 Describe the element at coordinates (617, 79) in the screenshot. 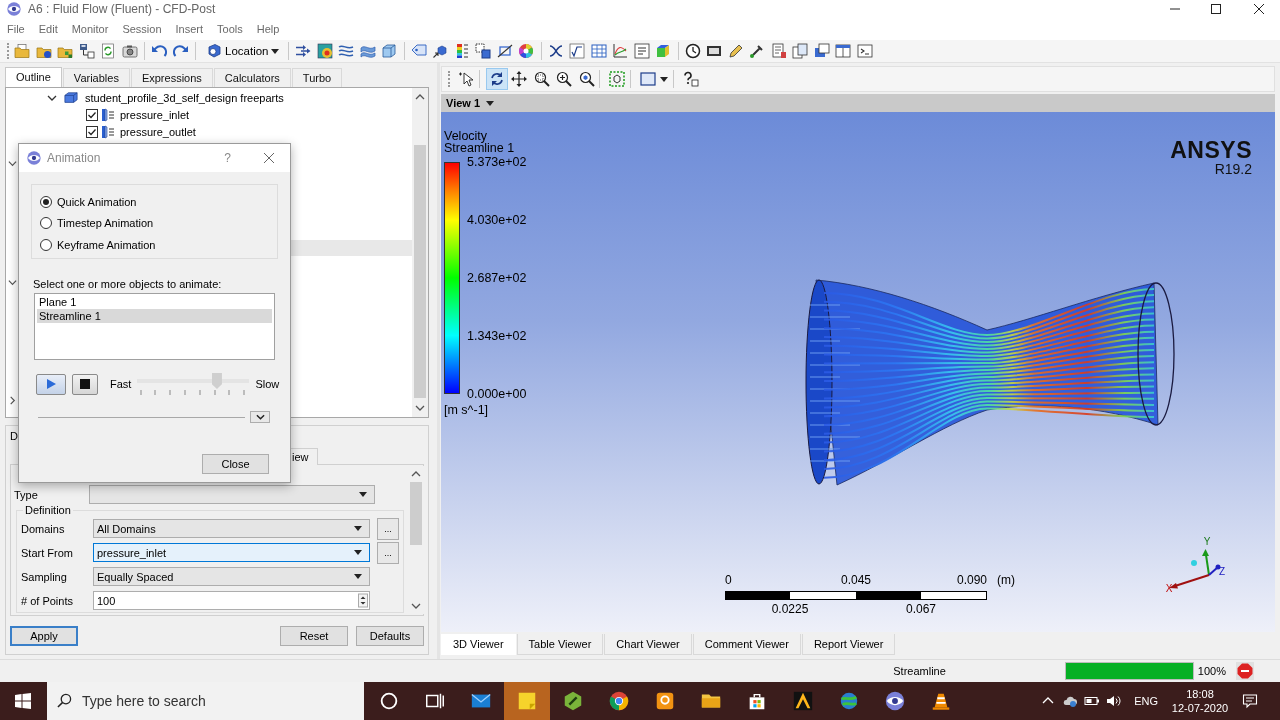

I see `dotted-box-icon` at that location.